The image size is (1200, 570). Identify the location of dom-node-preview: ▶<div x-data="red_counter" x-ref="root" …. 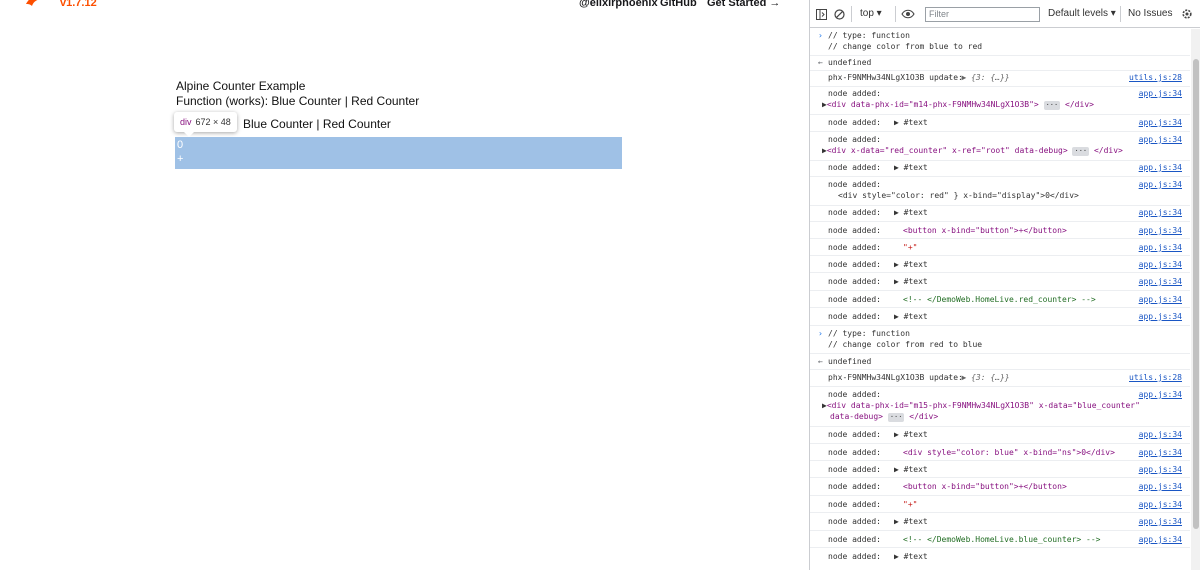
(972, 151).